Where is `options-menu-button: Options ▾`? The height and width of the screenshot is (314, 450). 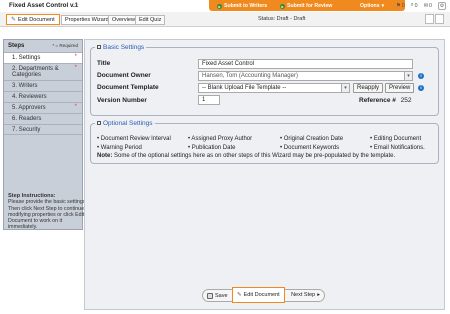
options-menu-button: Options ▾ is located at coordinates (372, 6).